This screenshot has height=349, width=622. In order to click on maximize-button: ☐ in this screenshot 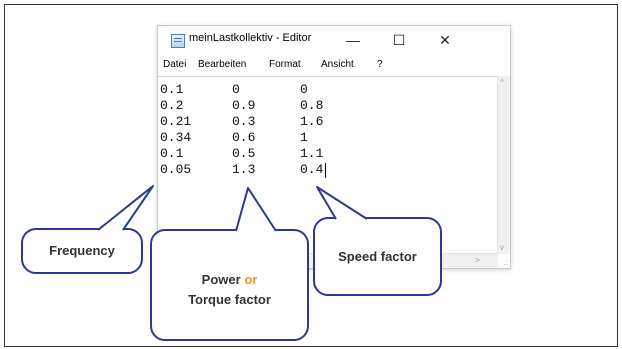, I will do `click(399, 40)`.